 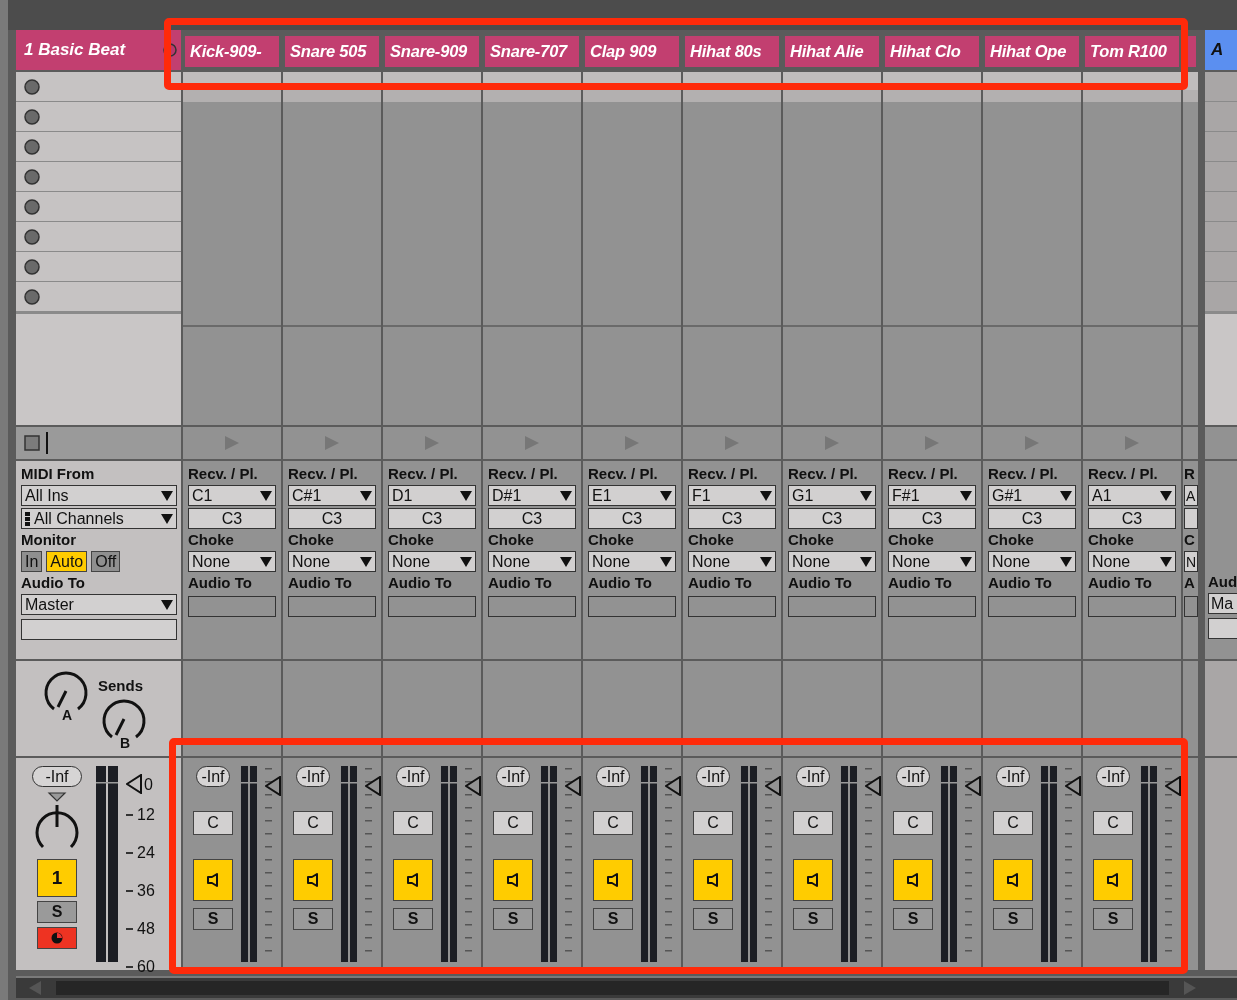 What do you see at coordinates (232, 495) in the screenshot?
I see `receive-dropdown: C1` at bounding box center [232, 495].